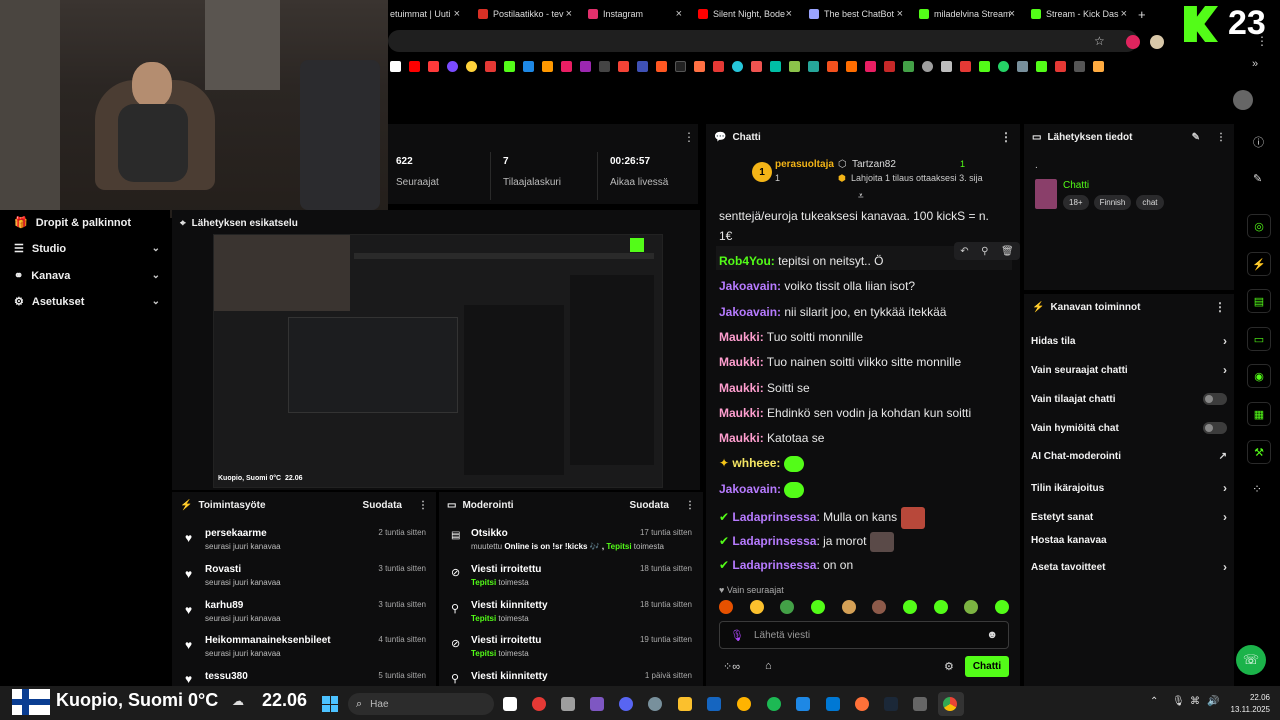 This screenshot has height=720, width=1280. Describe the element at coordinates (525, 14) in the screenshot. I see `tab-mail: Postilaatikko - tev ×` at that location.